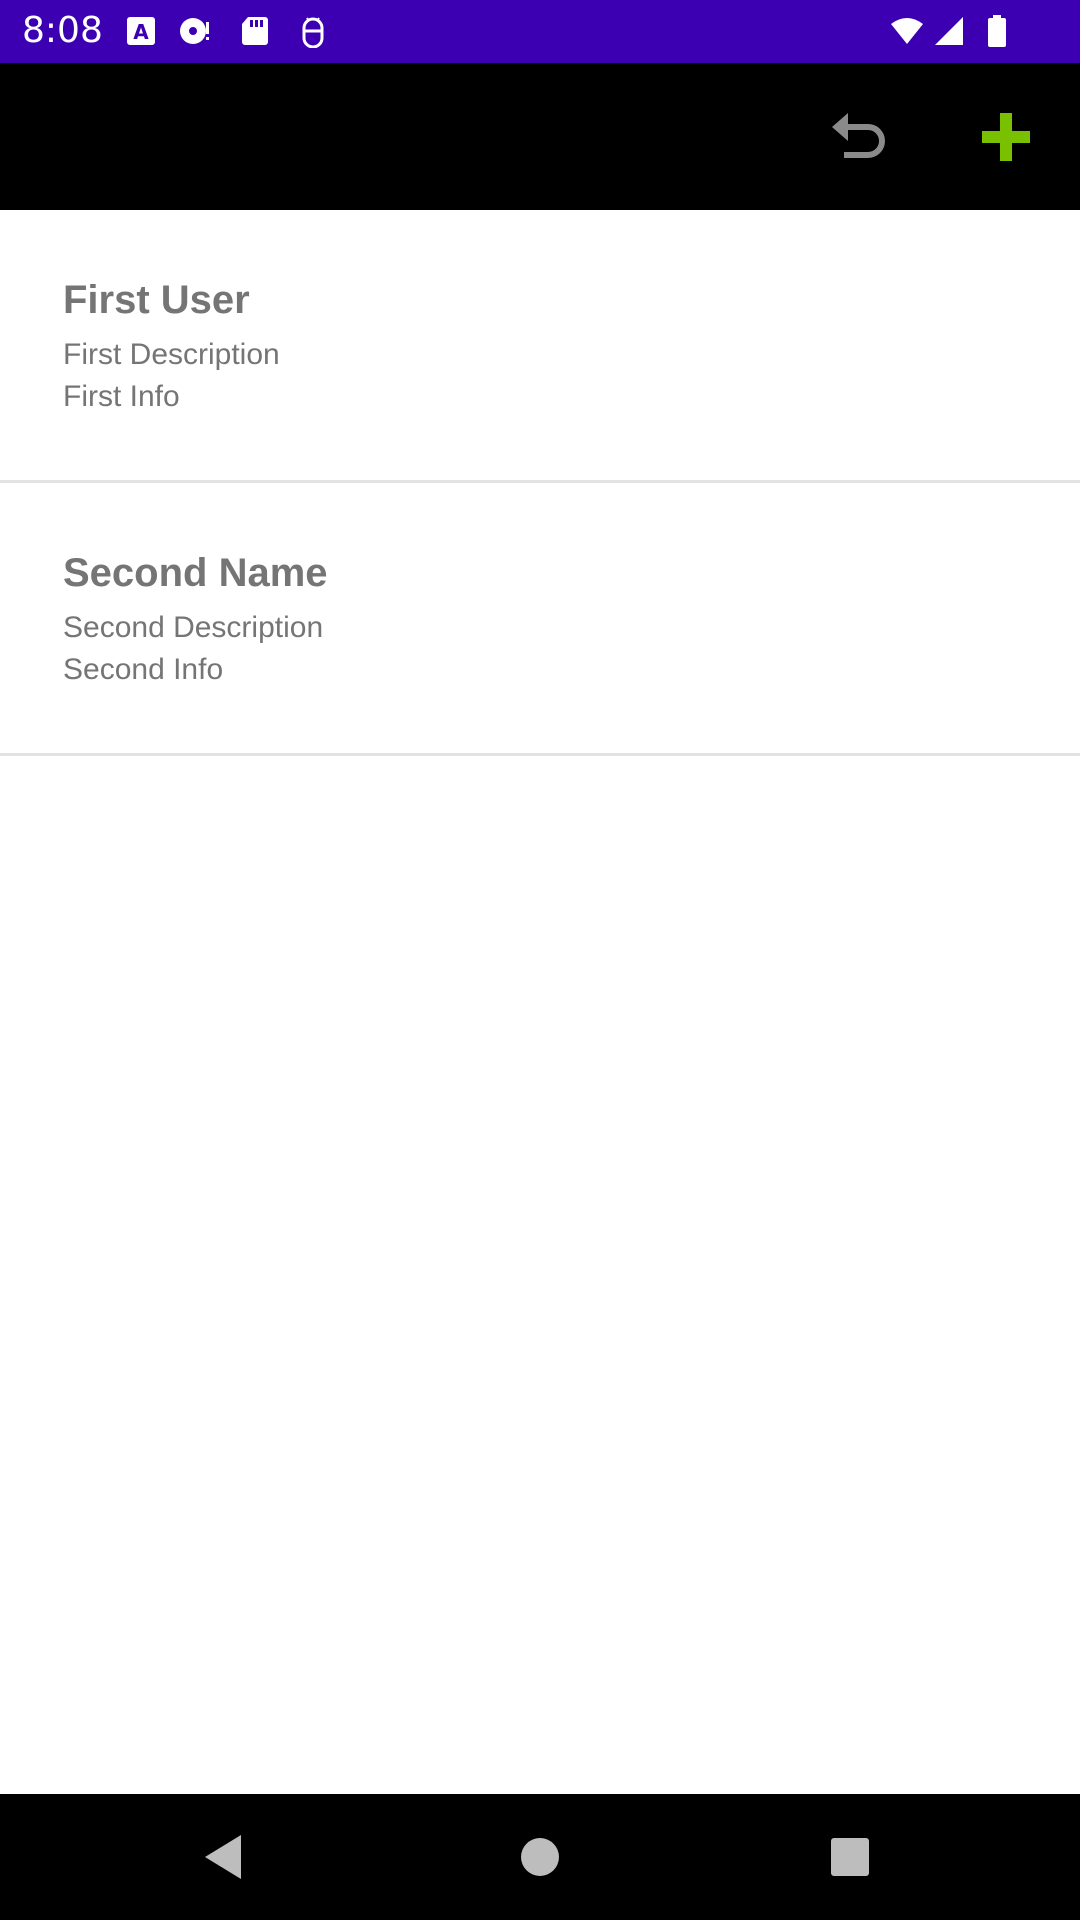  I want to click on text-a-icon: A, so click(141, 31).